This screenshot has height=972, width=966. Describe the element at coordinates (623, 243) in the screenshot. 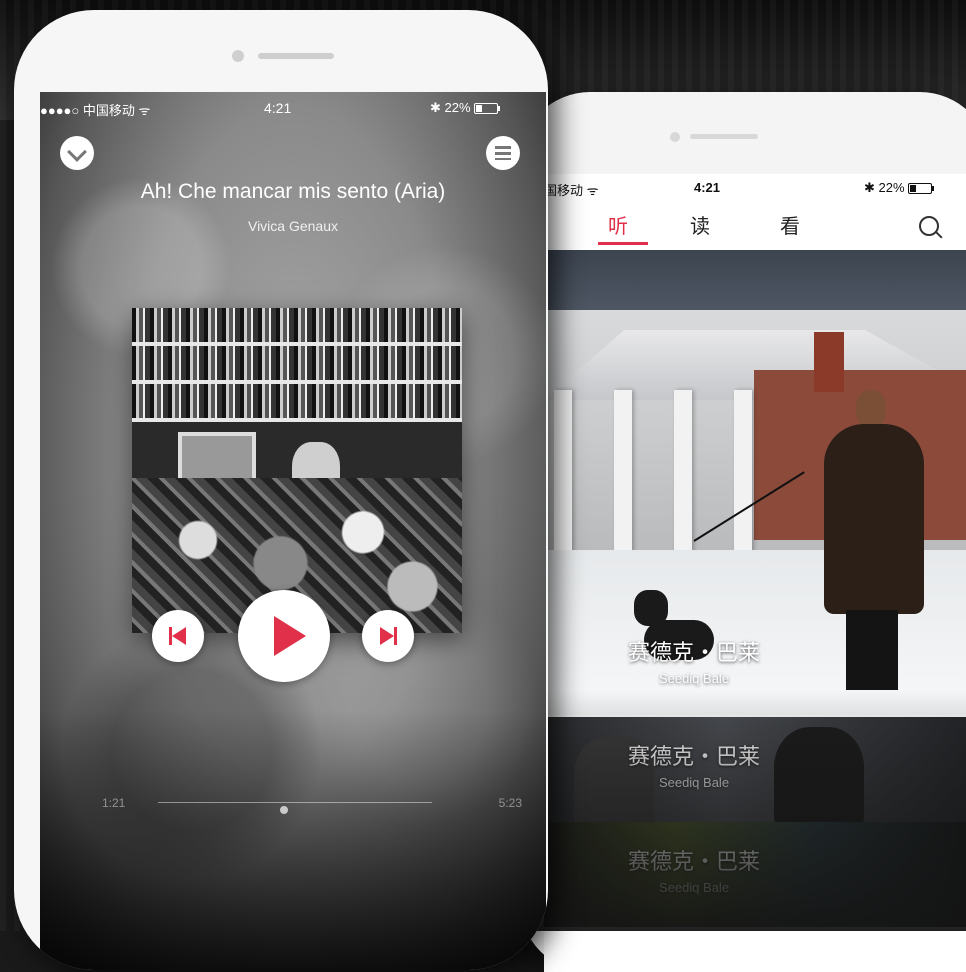

I see `active-tab-indicator` at that location.